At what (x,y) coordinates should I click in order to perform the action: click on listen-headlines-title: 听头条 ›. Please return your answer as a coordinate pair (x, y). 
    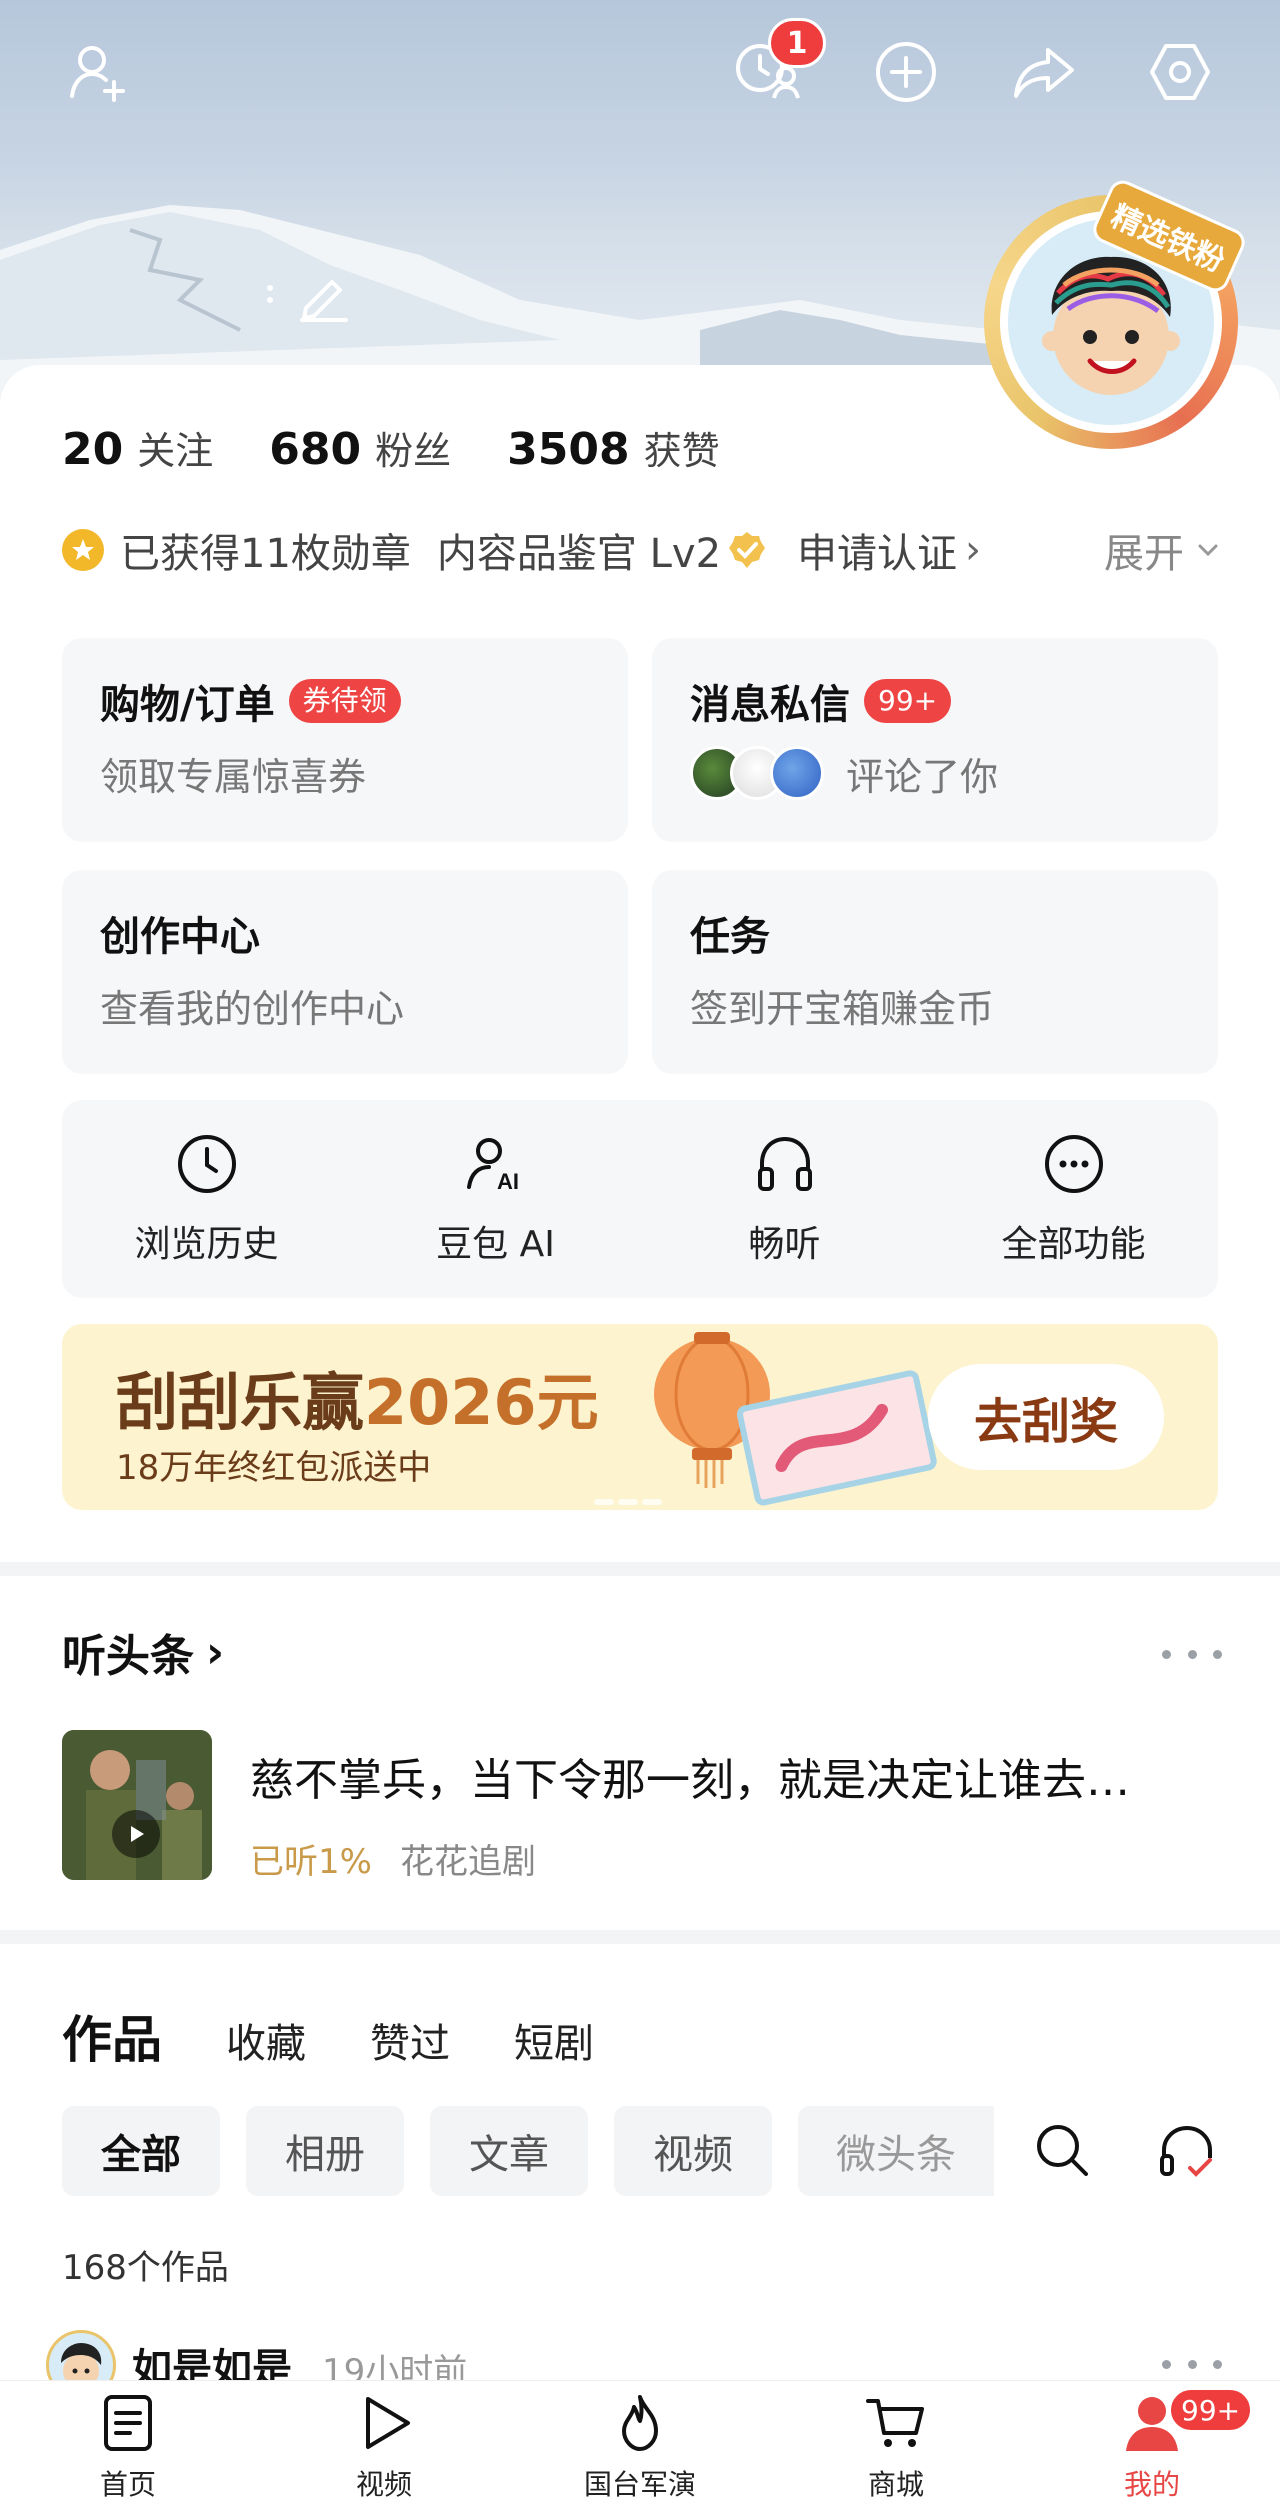
    Looking at the image, I should click on (143, 1652).